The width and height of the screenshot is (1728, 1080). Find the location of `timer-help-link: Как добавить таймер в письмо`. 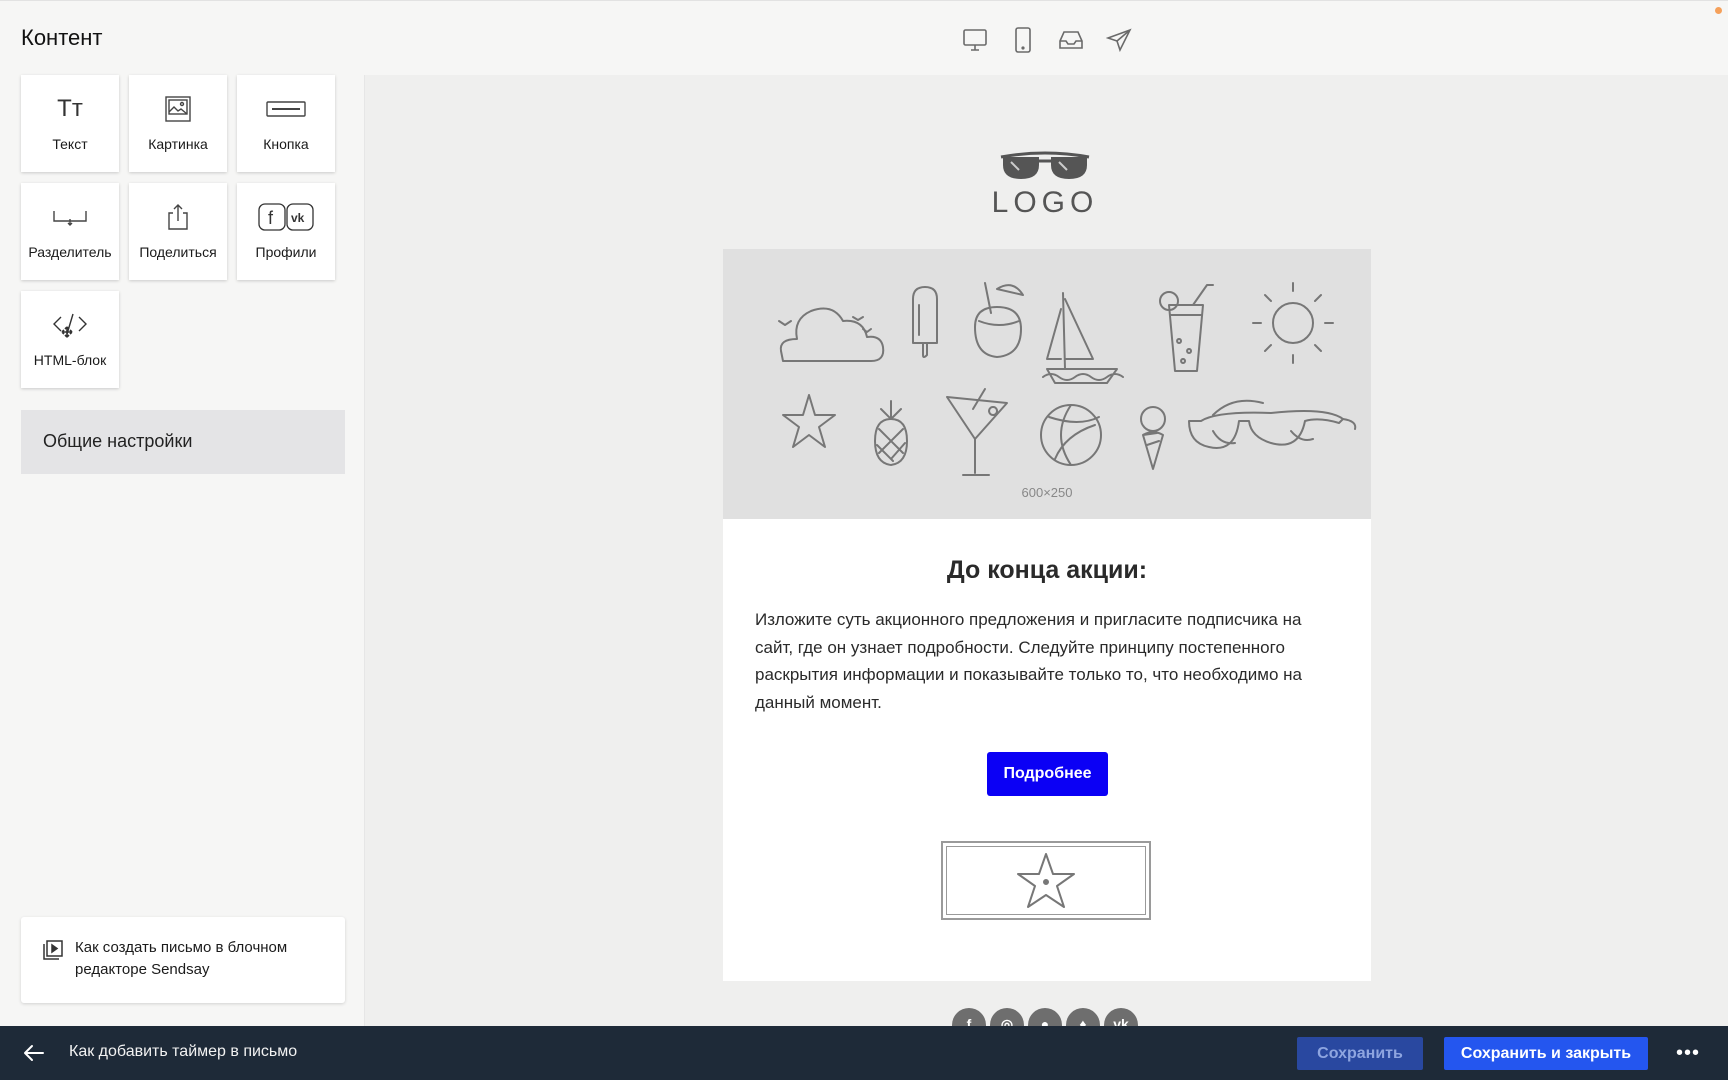

timer-help-link: Как добавить таймер в письмо is located at coordinates (183, 1052).